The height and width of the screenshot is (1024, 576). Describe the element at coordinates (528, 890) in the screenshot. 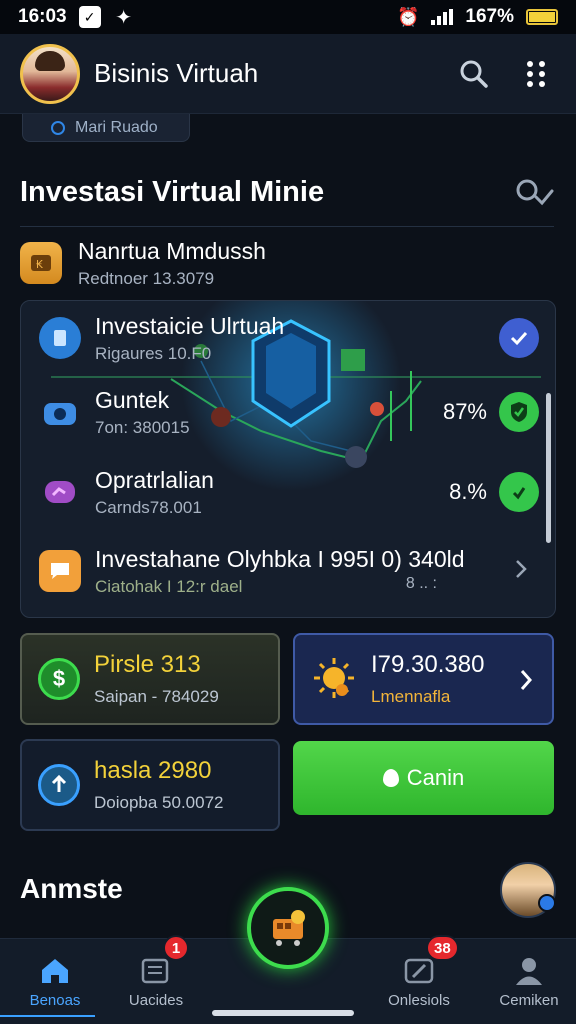

I see `user-avatar` at that location.